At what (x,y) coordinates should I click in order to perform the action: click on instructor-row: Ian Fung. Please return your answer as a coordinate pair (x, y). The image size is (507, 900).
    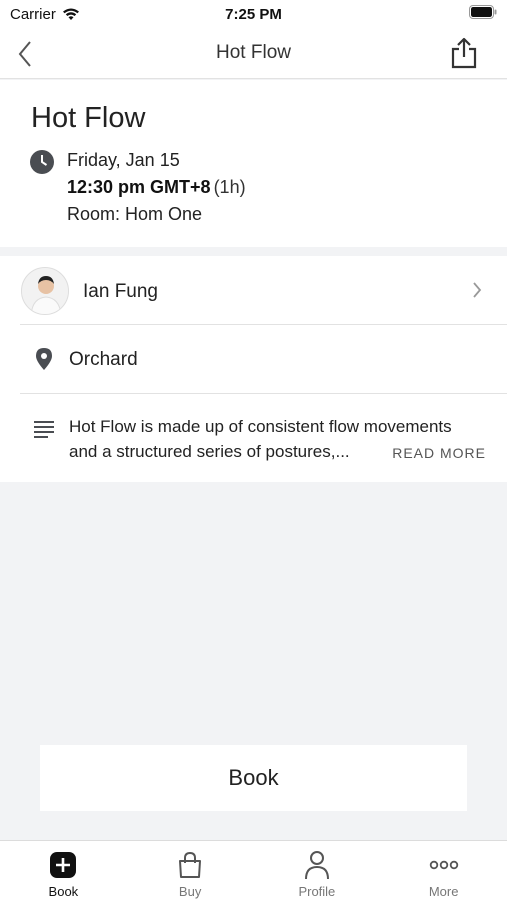
    Looking at the image, I should click on (263, 290).